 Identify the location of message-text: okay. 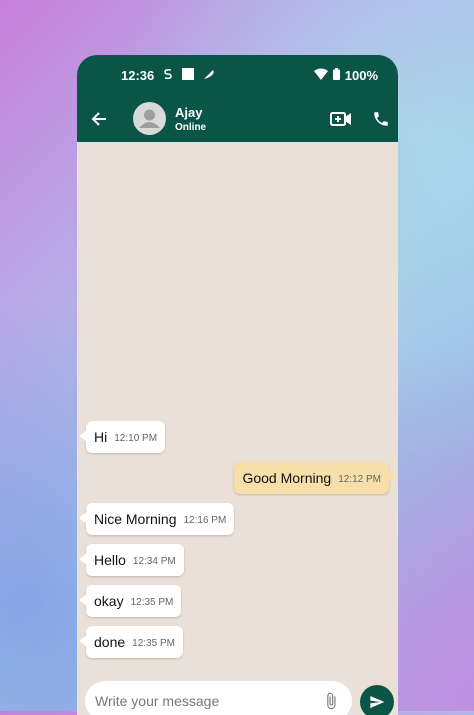
(109, 601).